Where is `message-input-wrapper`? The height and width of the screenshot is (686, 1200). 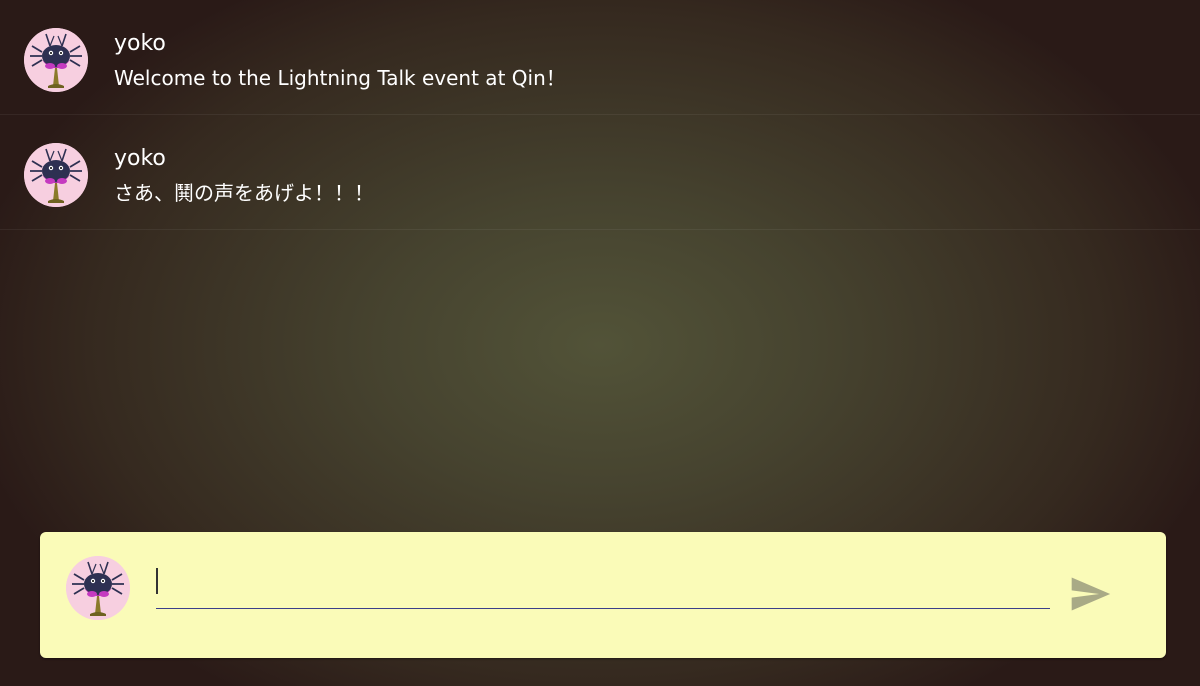 message-input-wrapper is located at coordinates (603, 585).